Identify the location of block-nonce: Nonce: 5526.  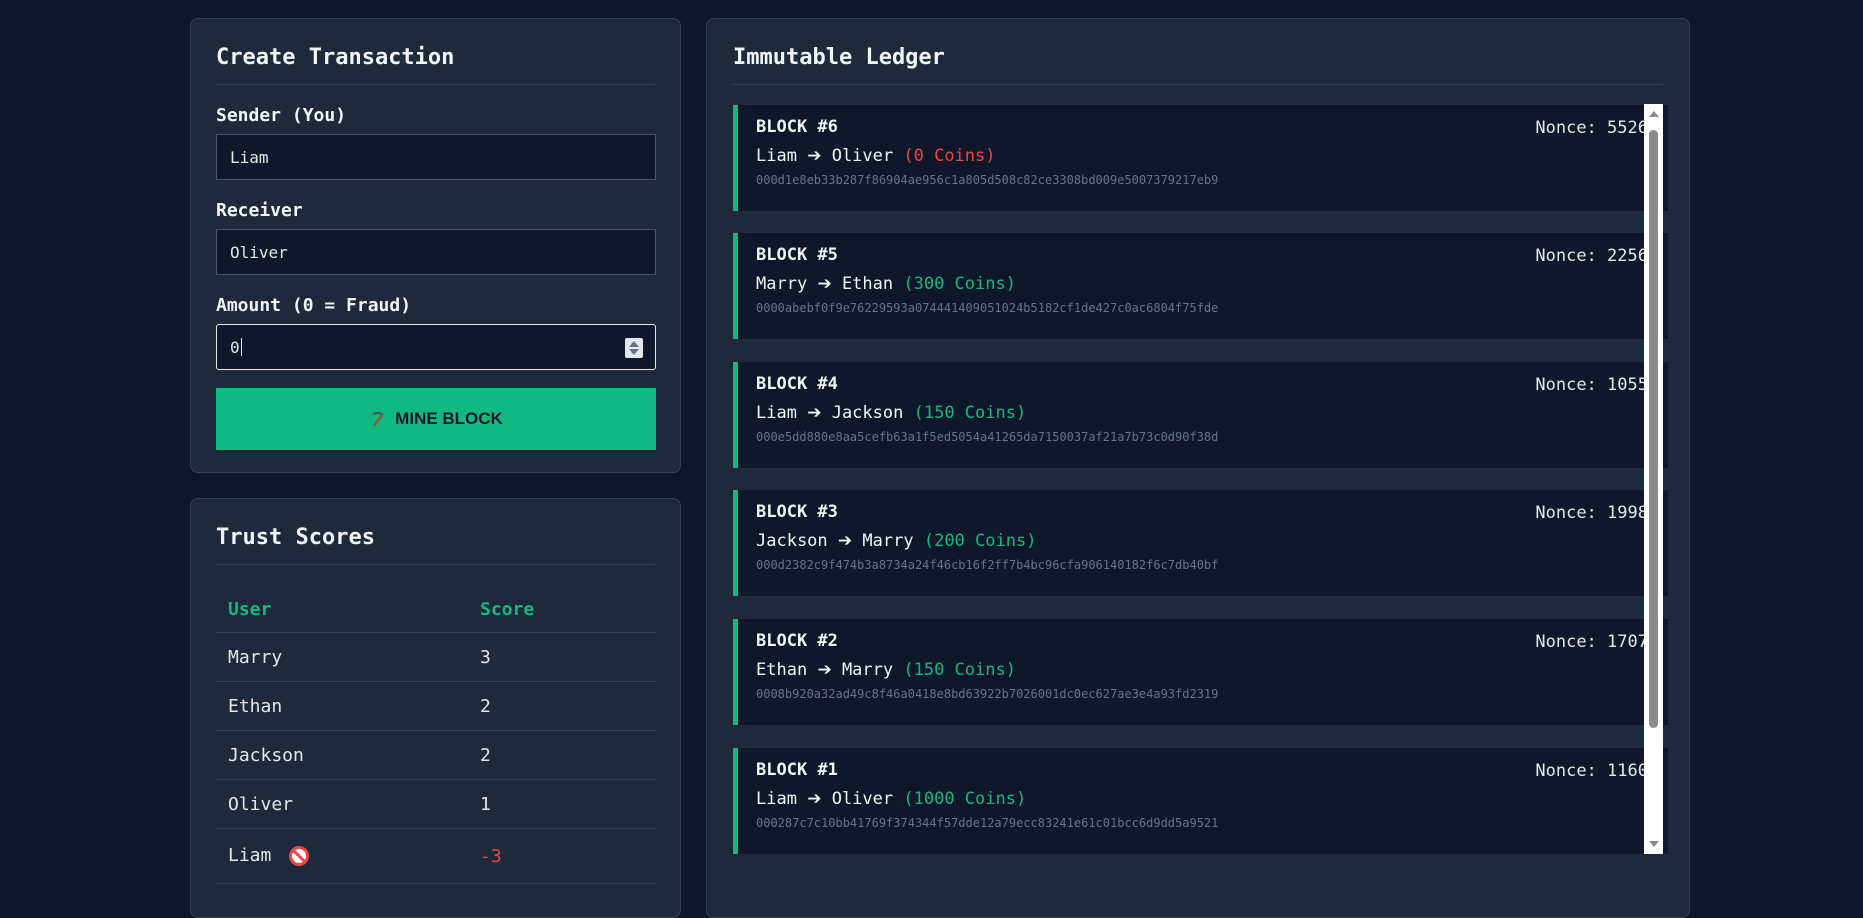
(1591, 128).